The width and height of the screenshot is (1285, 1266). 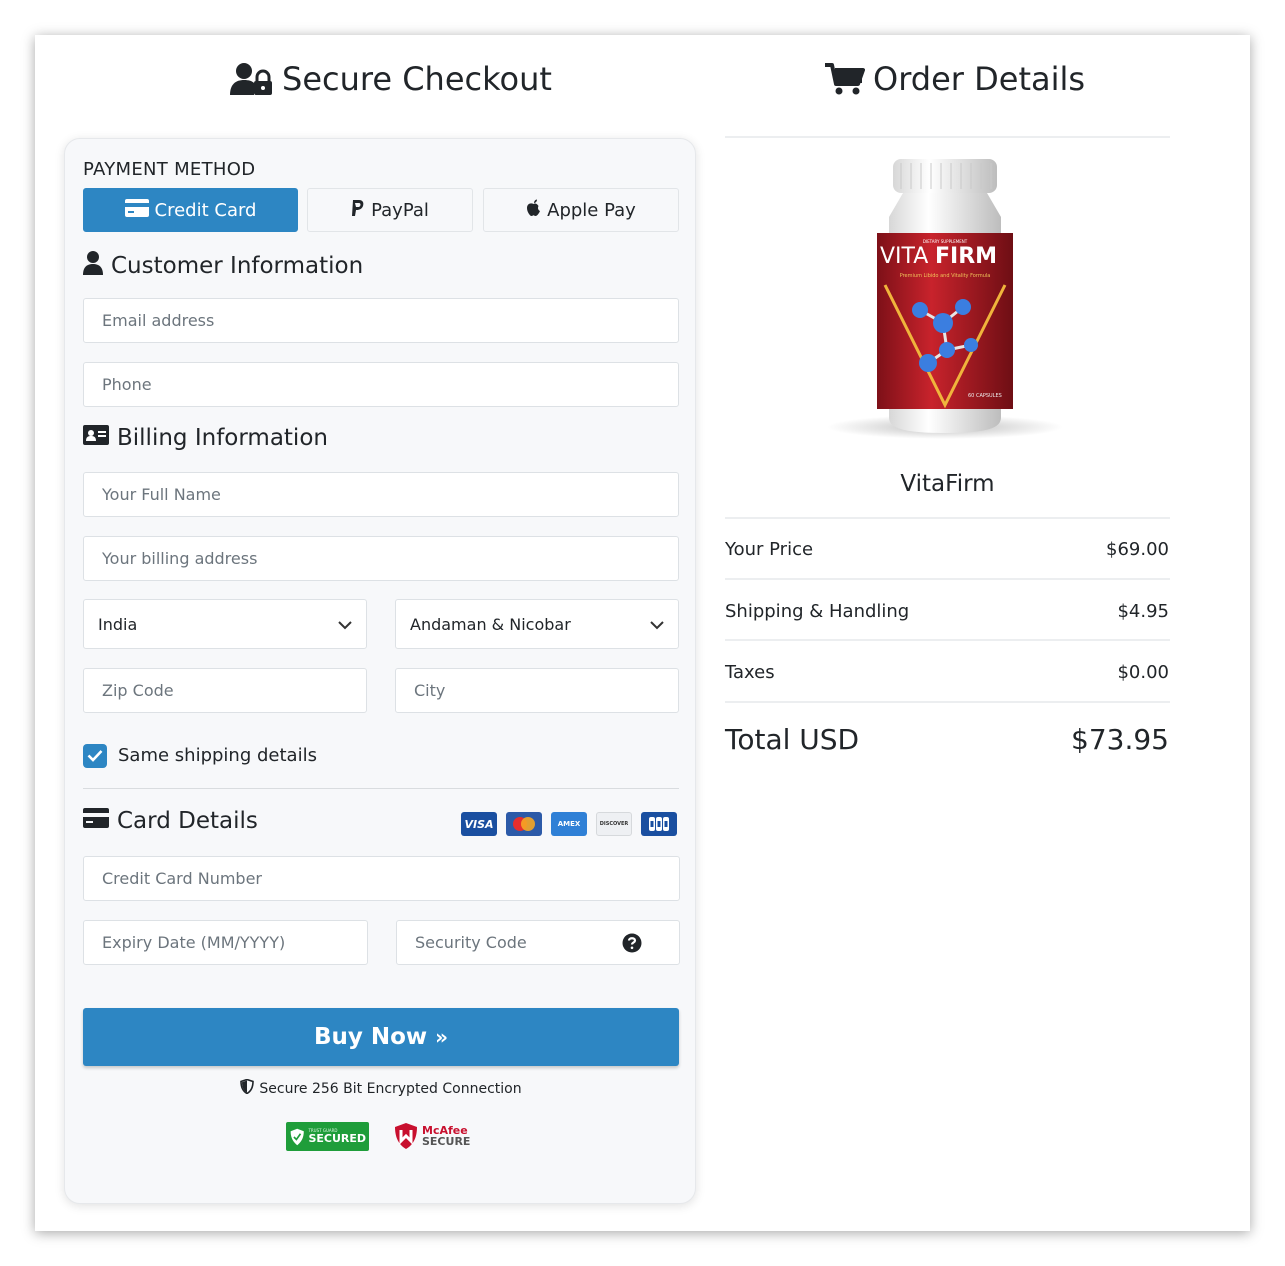 I want to click on shipping-value: $4.95, so click(x=1143, y=611).